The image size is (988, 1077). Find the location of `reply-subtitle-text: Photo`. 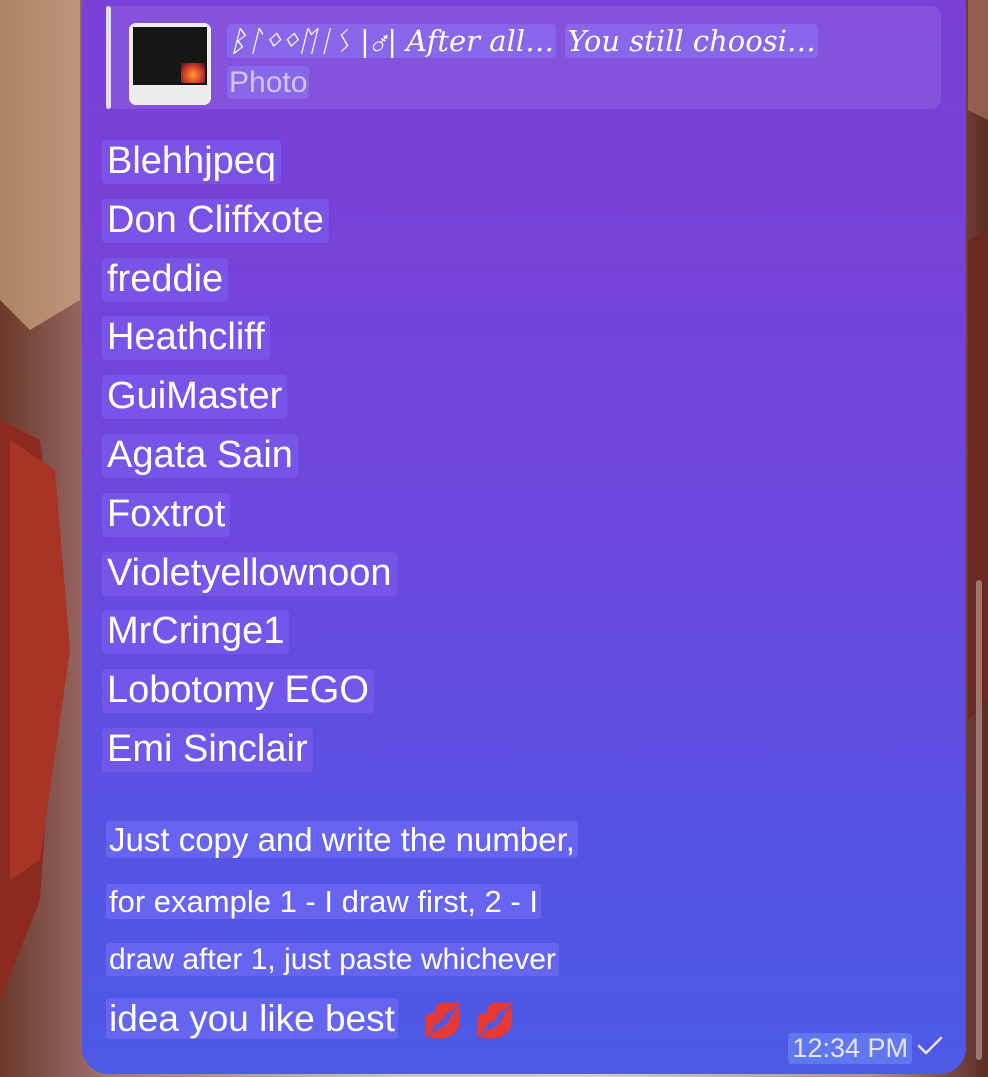

reply-subtitle-text: Photo is located at coordinates (268, 82).